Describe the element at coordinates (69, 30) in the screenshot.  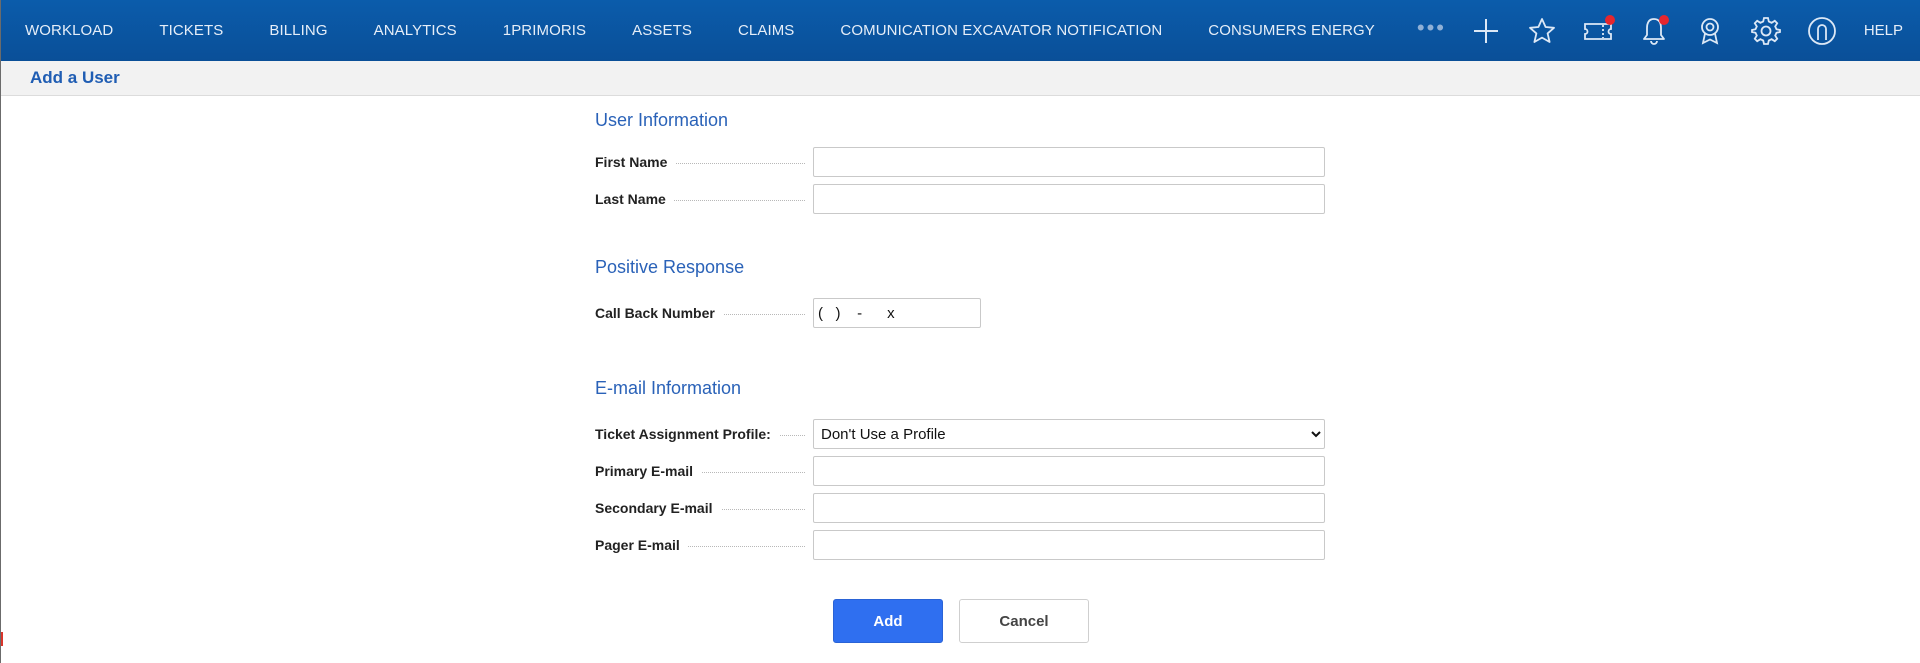
I see `nav-item-workload: WORKLOAD` at that location.